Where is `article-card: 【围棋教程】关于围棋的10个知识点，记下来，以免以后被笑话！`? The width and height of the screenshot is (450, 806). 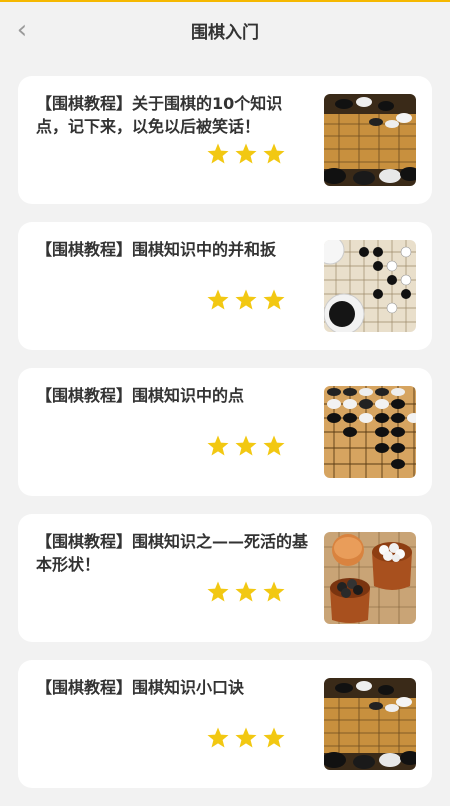 article-card: 【围棋教程】关于围棋的10个知识点，记下来，以免以后被笑话！ is located at coordinates (225, 140).